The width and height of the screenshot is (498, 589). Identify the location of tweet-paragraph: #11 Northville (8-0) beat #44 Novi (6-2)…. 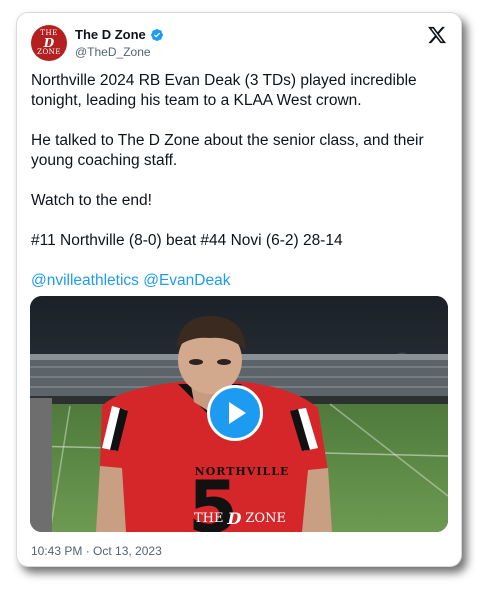
(187, 240).